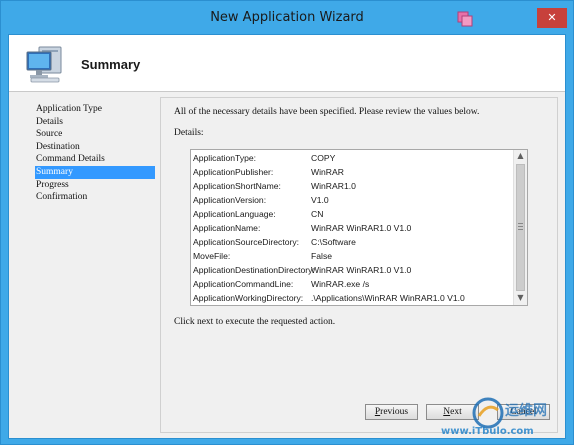  I want to click on detail-row: ApplicationSourceDirectory: C:\Software, so click(353, 242).